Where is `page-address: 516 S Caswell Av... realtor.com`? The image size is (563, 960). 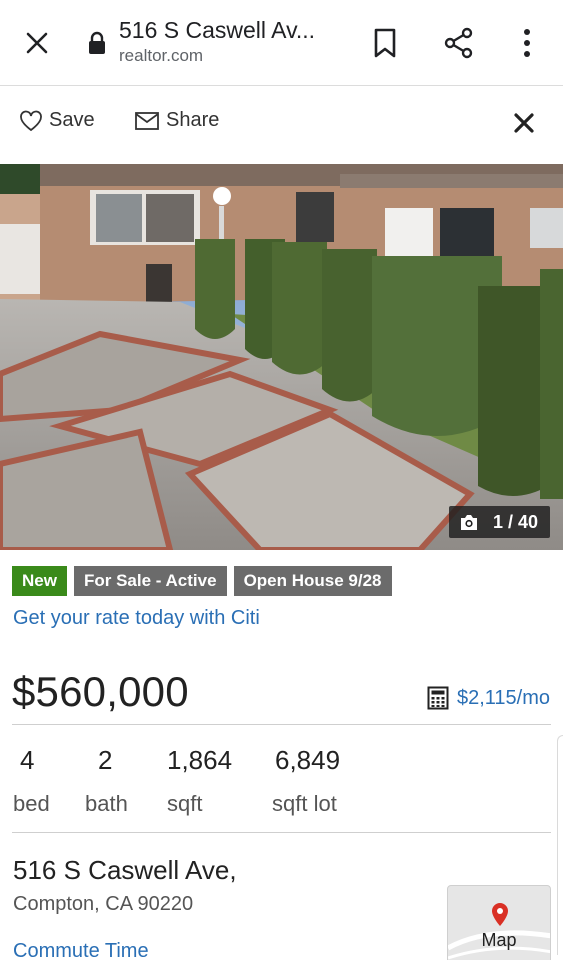
page-address: 516 S Caswell Av... realtor.com is located at coordinates (234, 42).